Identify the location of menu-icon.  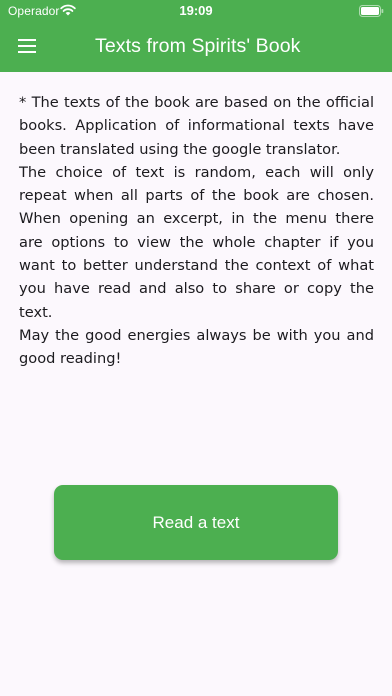
(27, 46).